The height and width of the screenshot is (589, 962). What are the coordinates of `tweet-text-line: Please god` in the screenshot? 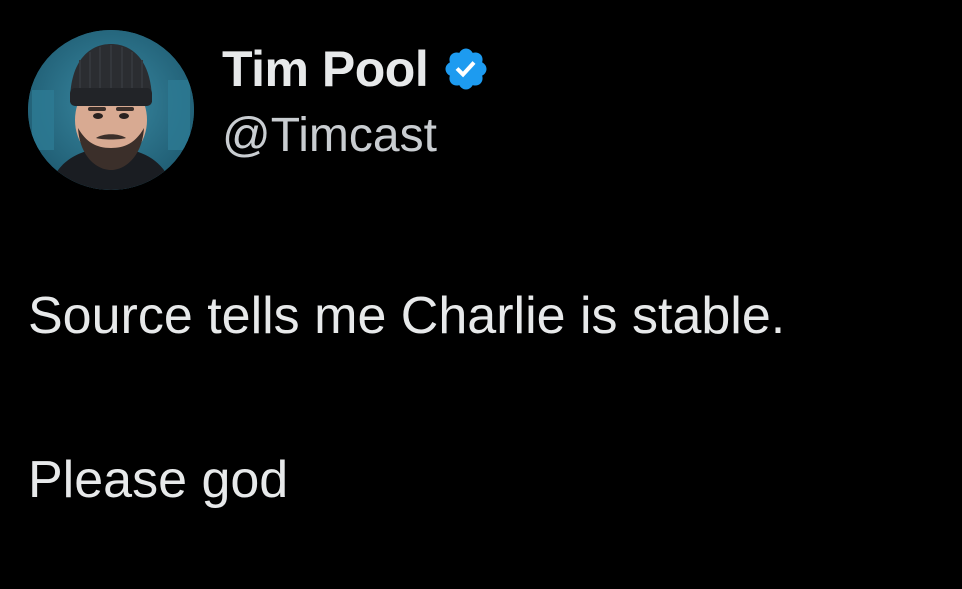 It's located at (158, 480).